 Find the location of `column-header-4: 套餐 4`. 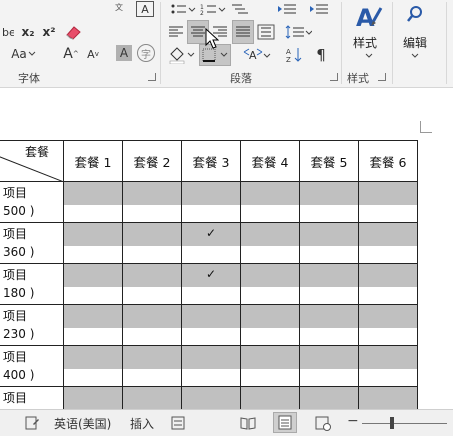

column-header-4: 套餐 4 is located at coordinates (270, 161).